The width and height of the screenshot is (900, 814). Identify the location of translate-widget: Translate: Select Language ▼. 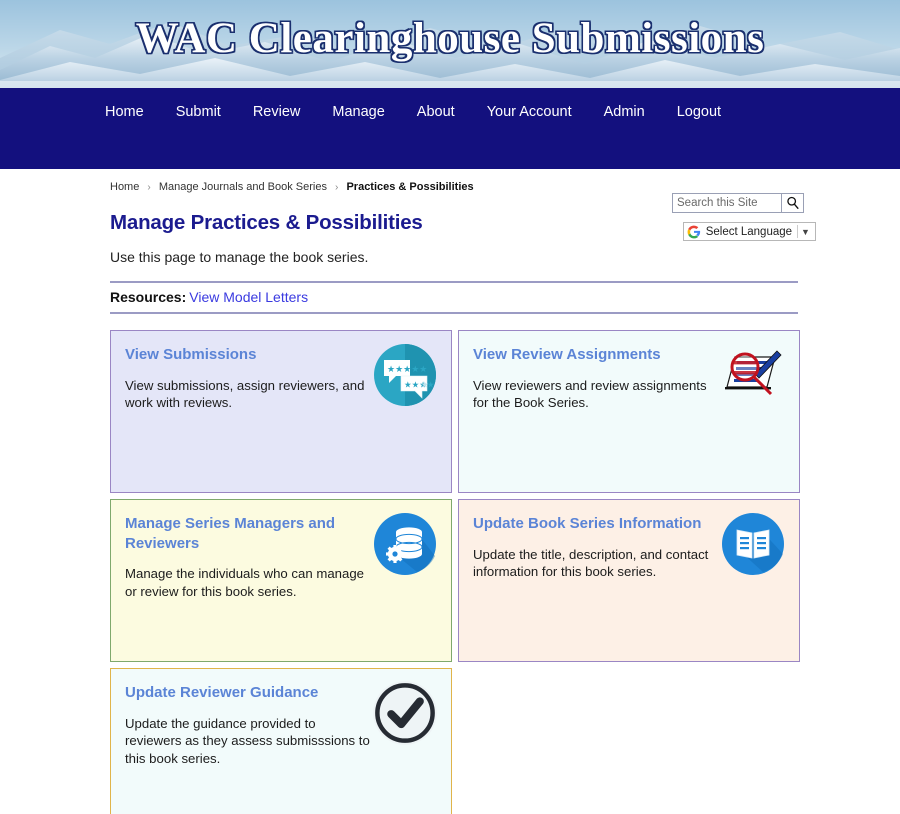
(718, 231).